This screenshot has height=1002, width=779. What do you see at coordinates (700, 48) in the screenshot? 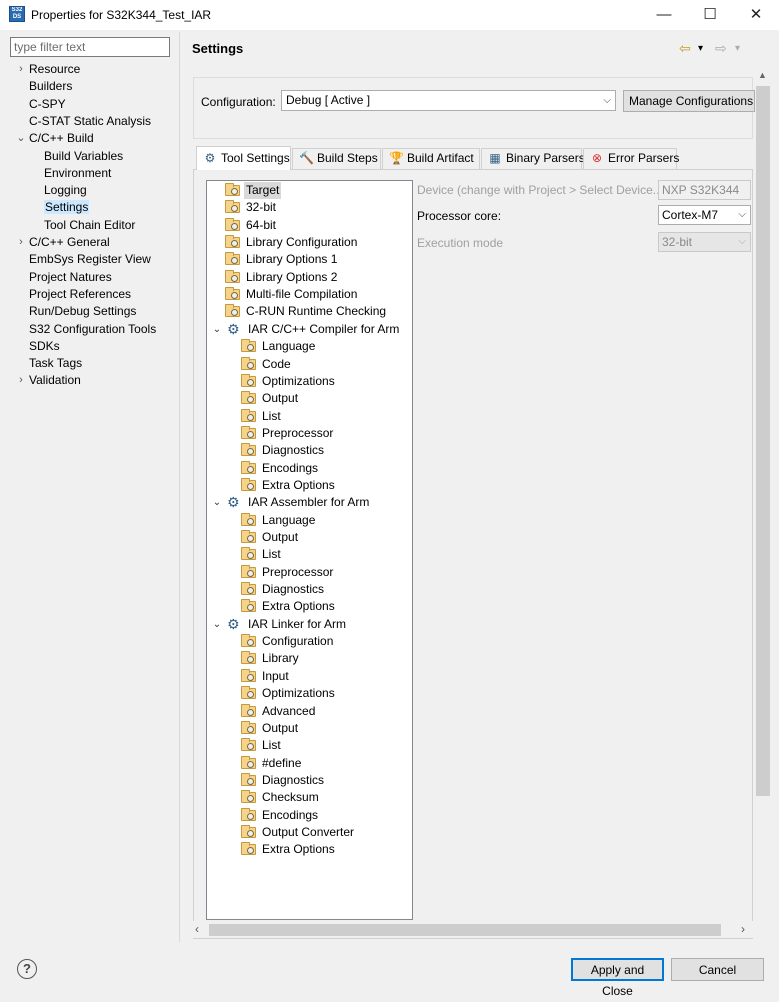
I see `back-menu-icon: ▾` at bounding box center [700, 48].